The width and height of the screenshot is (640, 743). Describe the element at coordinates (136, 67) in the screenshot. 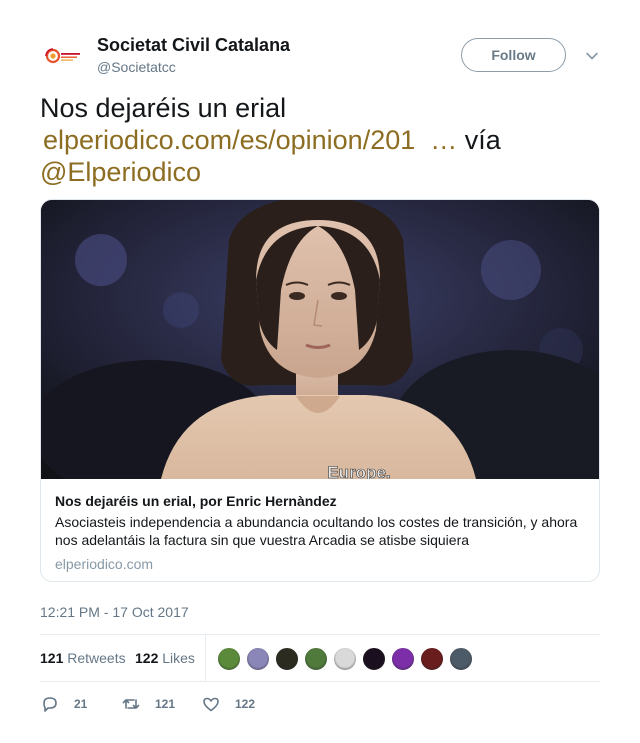

I see `account-handle: @Societatcc` at that location.